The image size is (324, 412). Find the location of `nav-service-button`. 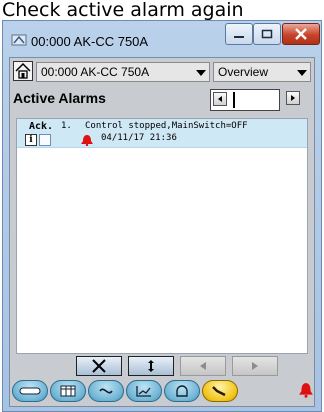

nav-service-button is located at coordinates (182, 391).